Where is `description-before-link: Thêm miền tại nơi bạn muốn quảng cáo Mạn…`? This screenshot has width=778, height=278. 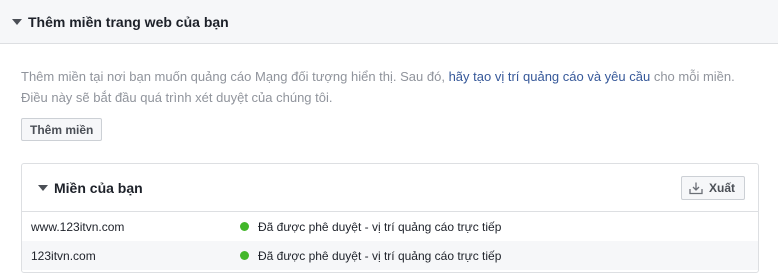
description-before-link: Thêm miền tại nơi bạn muốn quảng cáo Mạn… is located at coordinates (235, 76).